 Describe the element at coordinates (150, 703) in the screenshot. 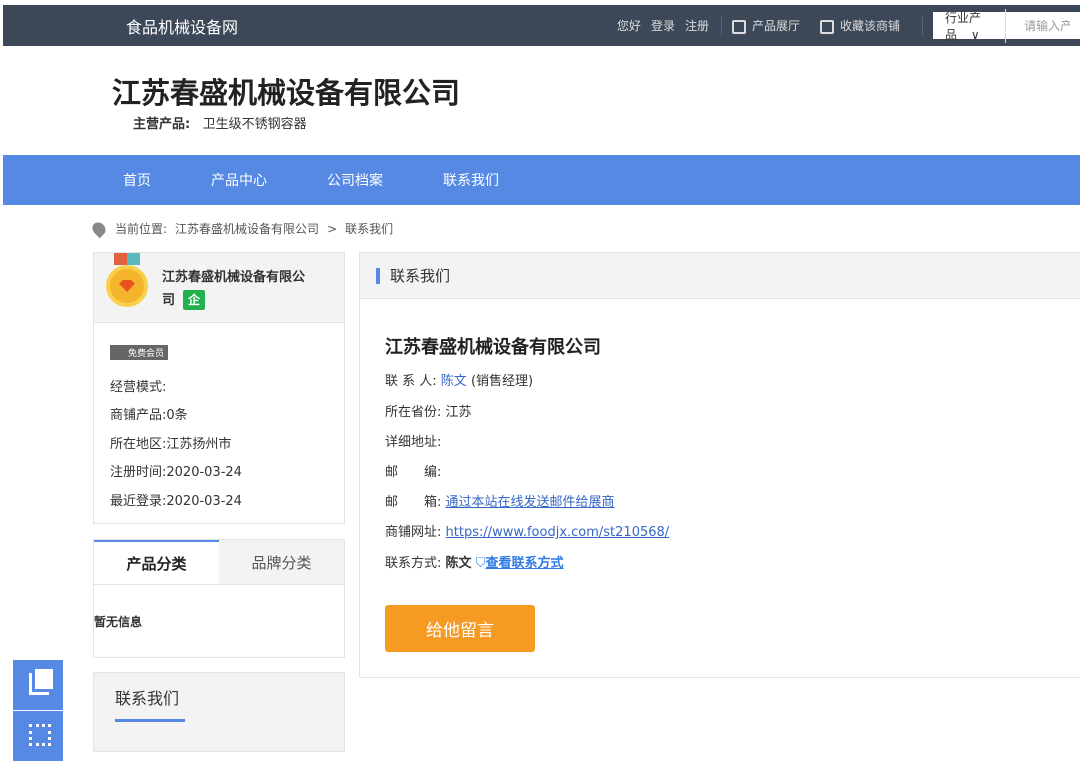

I see `contact-box-title: 联系我们` at that location.